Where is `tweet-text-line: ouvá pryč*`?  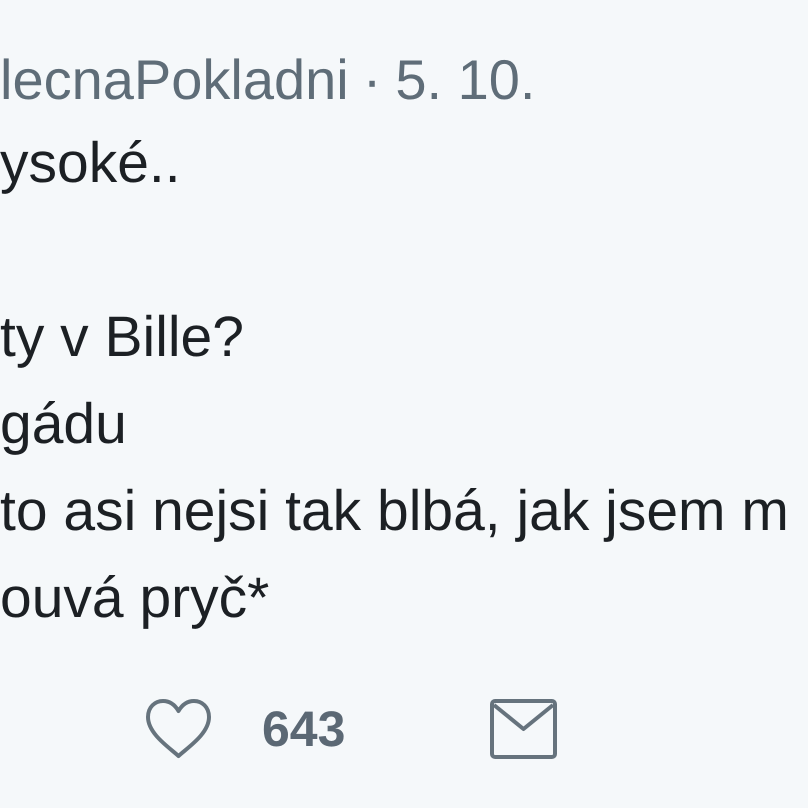 tweet-text-line: ouvá pryč* is located at coordinates (135, 598).